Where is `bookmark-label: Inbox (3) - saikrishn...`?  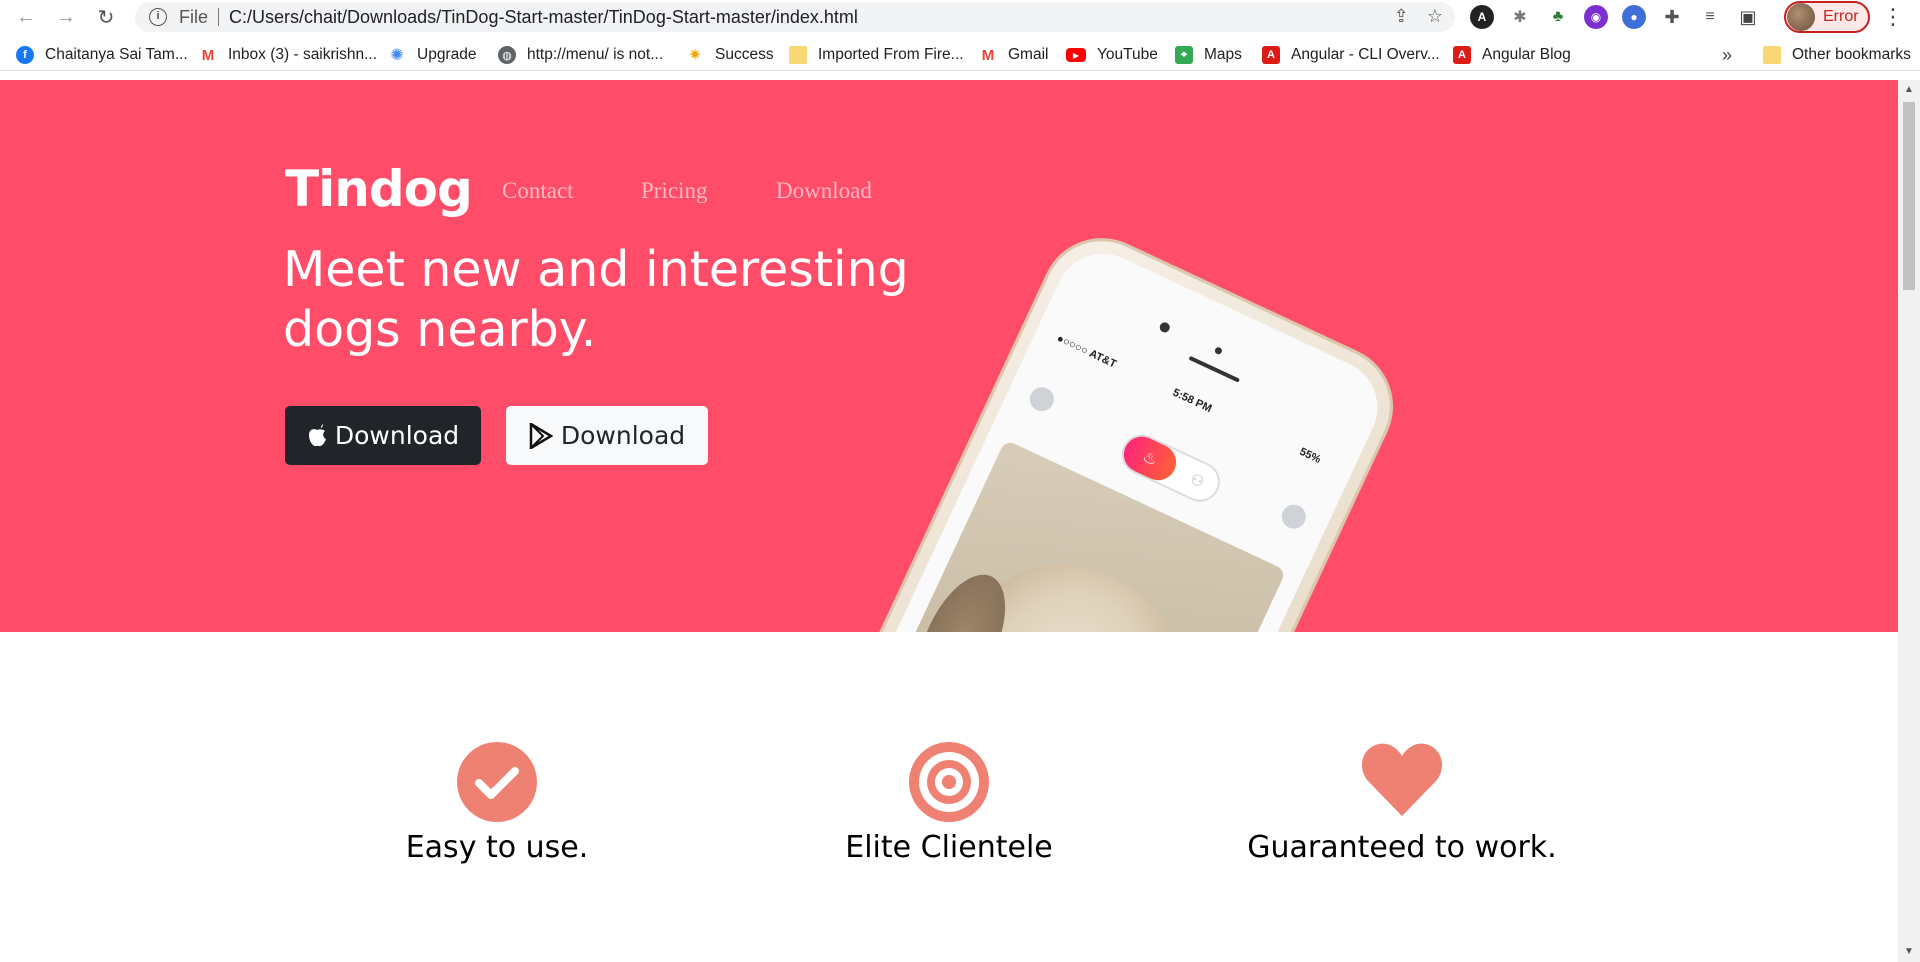 bookmark-label: Inbox (3) - saikrishn... is located at coordinates (303, 54).